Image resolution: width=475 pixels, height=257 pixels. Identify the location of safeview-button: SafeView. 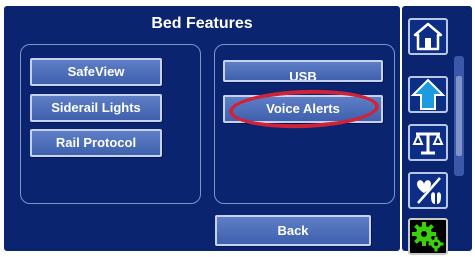
(96, 72).